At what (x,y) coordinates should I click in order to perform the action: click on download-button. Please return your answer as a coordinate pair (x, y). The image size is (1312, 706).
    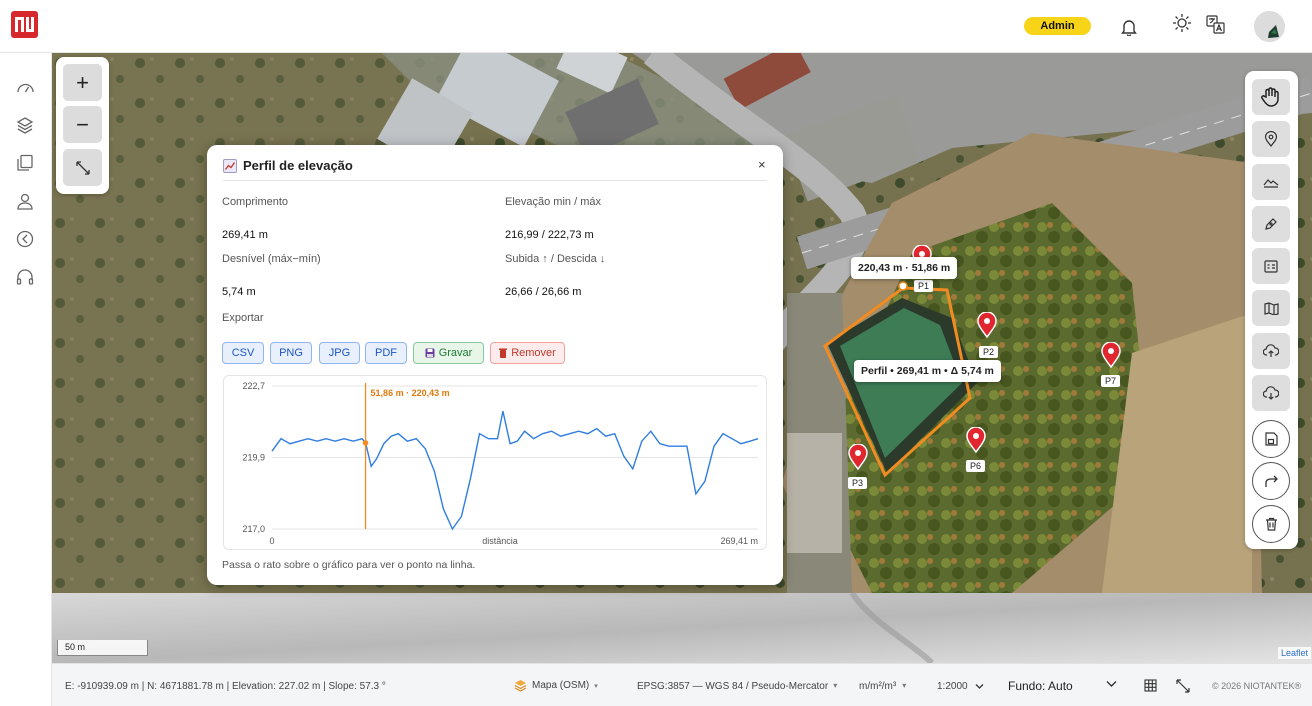
    Looking at the image, I should click on (1271, 393).